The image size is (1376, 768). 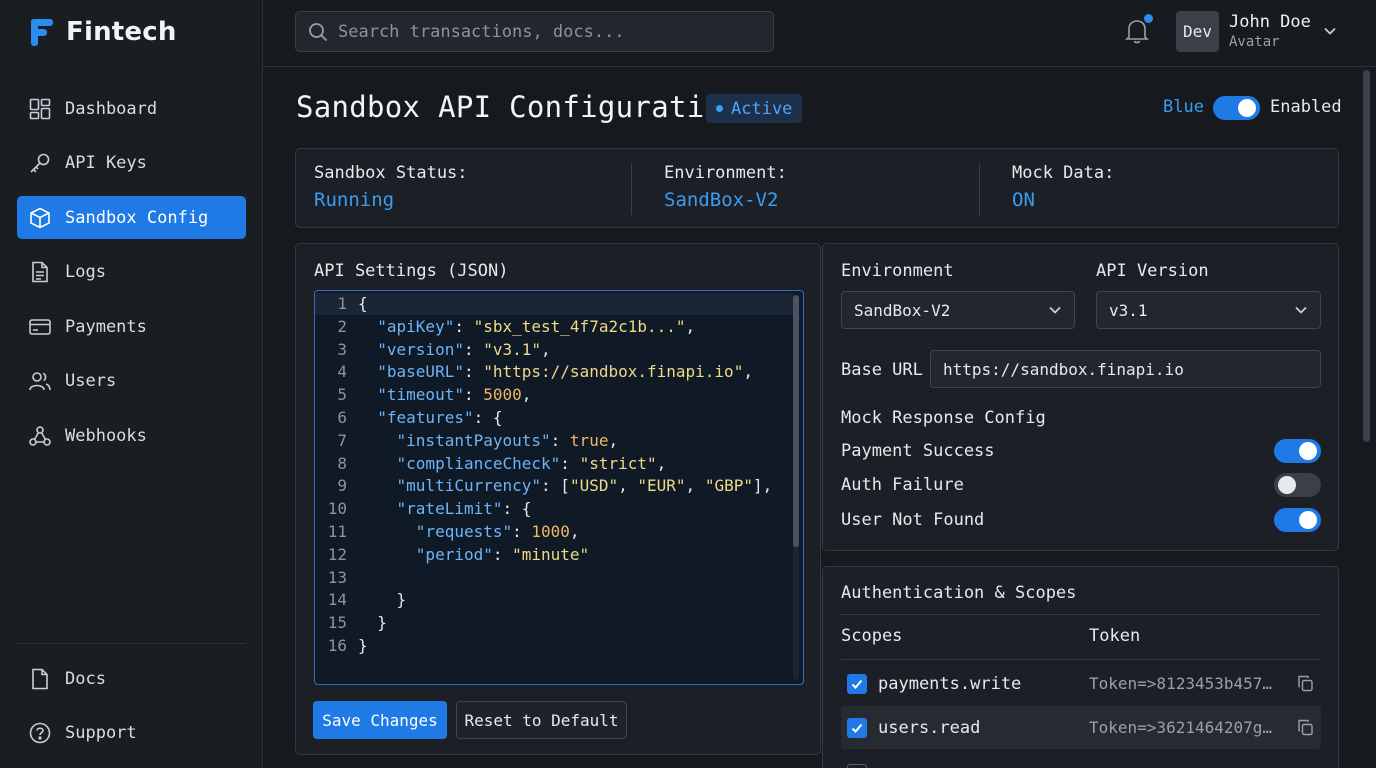 I want to click on mock-label: Payment Success, so click(x=918, y=451).